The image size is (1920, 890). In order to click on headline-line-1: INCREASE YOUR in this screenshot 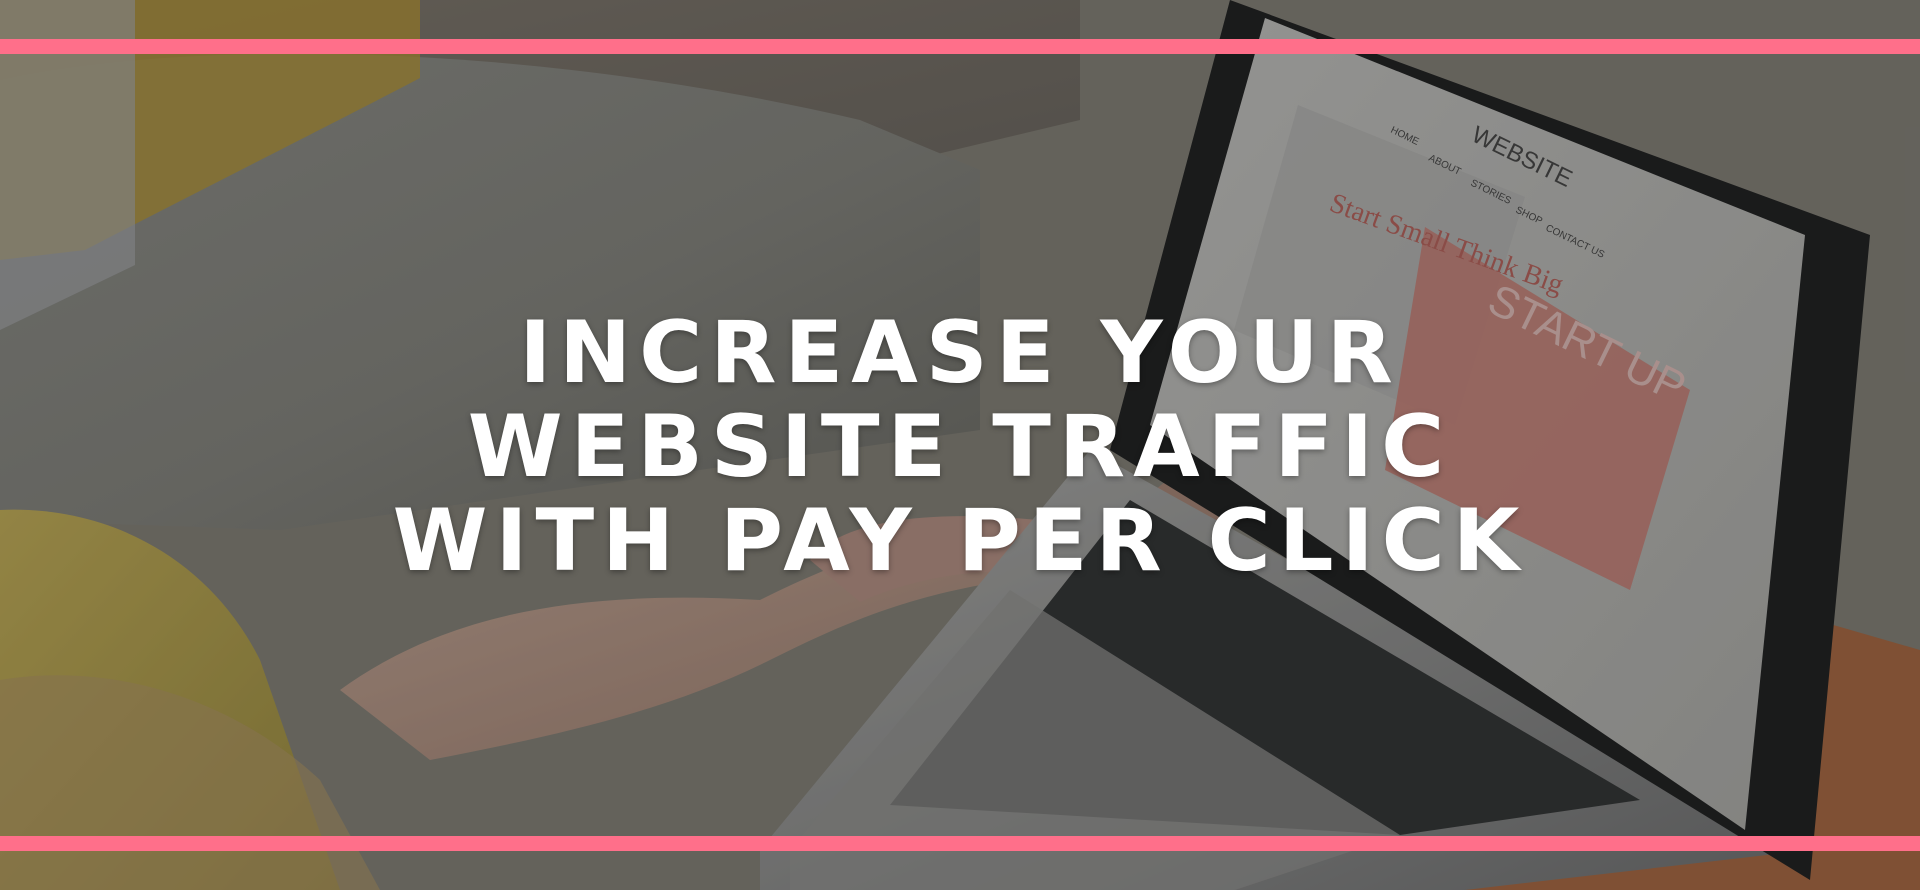, I will do `click(960, 353)`.